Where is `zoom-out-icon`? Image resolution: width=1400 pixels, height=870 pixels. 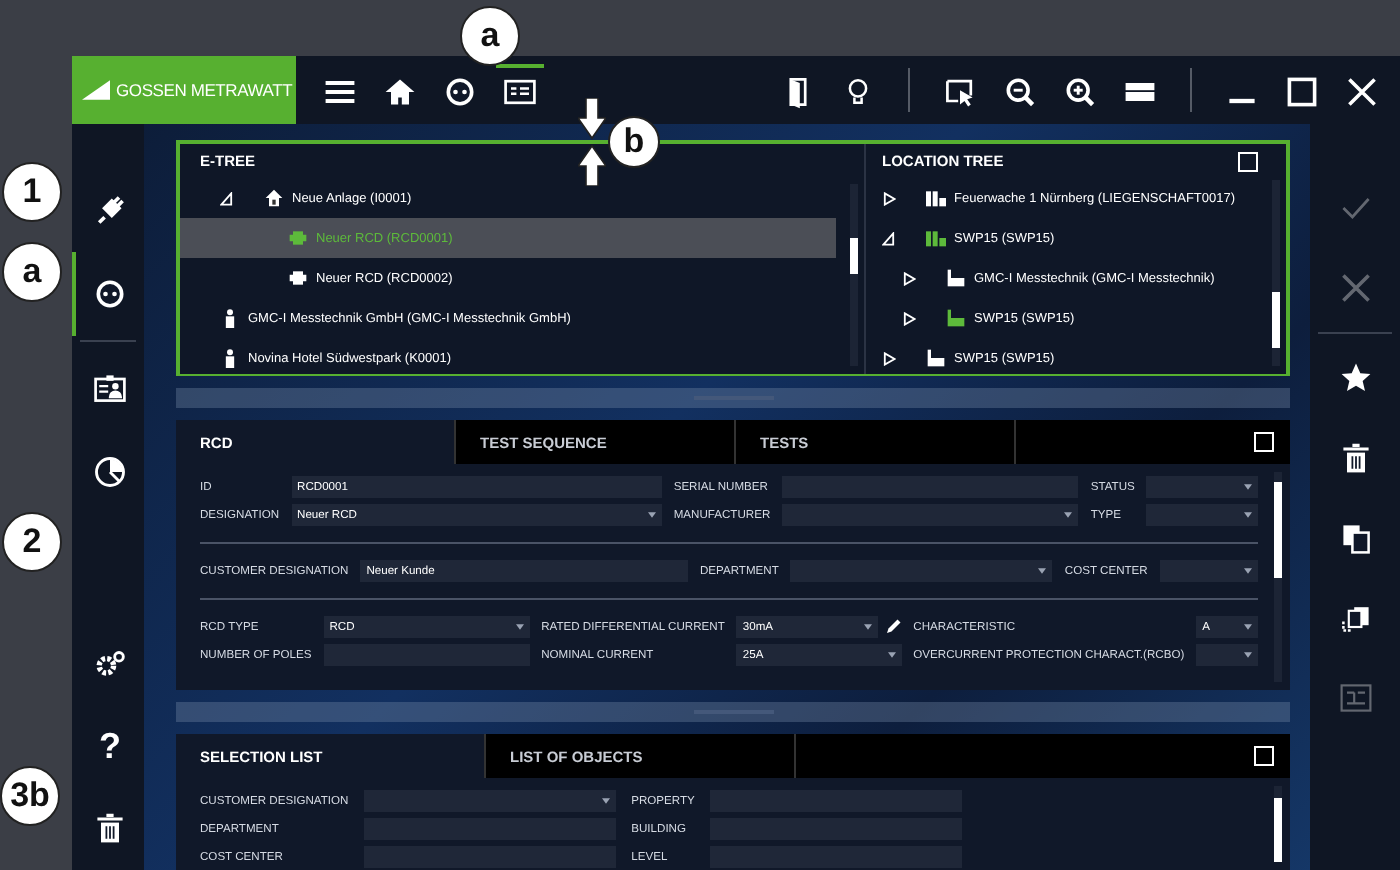 zoom-out-icon is located at coordinates (1020, 92).